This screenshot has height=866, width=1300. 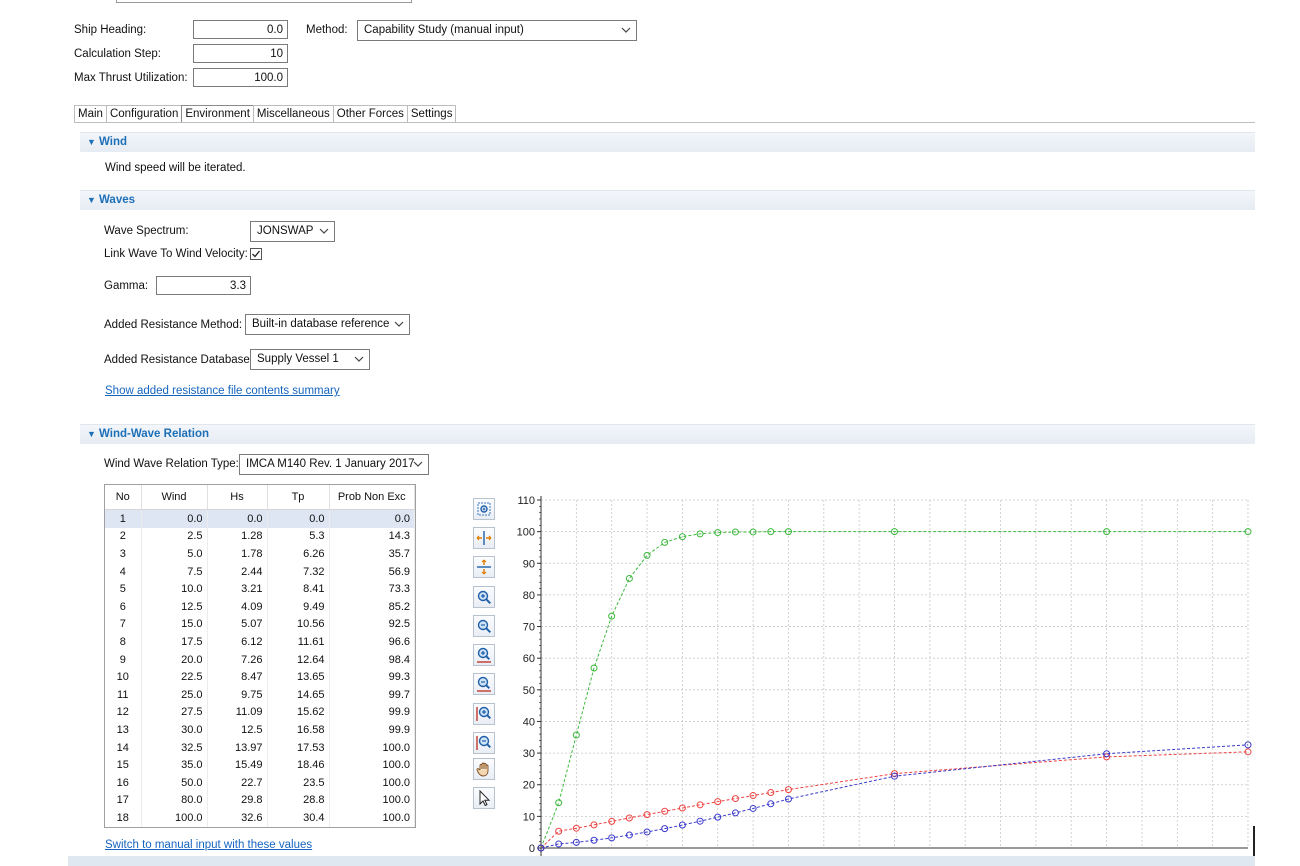 What do you see at coordinates (667, 200) in the screenshot?
I see `waves-section-header: ▼ Waves` at bounding box center [667, 200].